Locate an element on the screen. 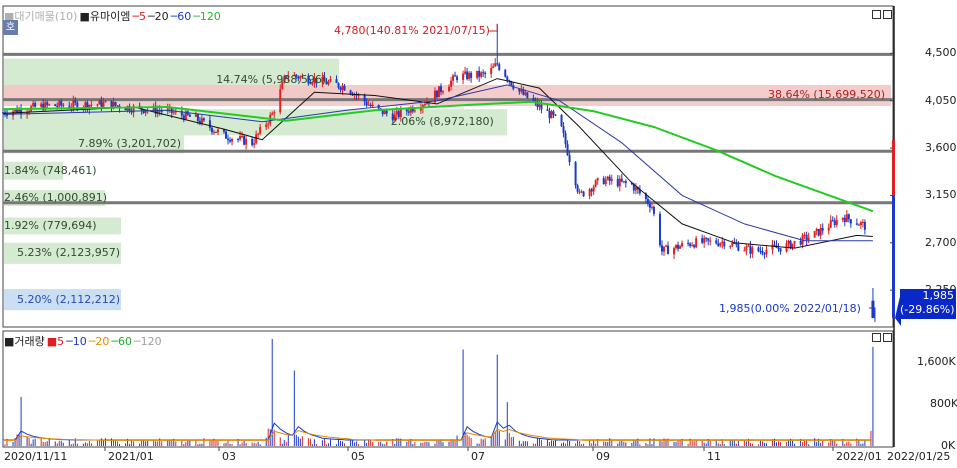 The height and width of the screenshot is (468, 957). volume-restore-button is located at coordinates (876, 337).